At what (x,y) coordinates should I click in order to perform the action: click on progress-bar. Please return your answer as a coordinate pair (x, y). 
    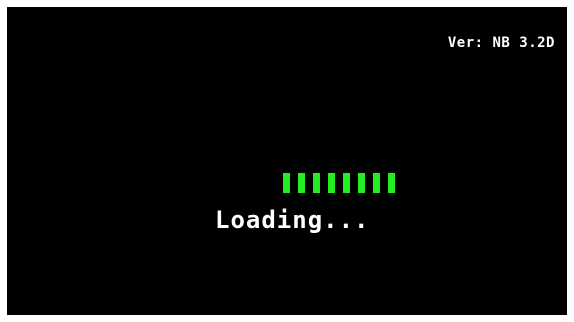
    Looking at the image, I should click on (339, 183).